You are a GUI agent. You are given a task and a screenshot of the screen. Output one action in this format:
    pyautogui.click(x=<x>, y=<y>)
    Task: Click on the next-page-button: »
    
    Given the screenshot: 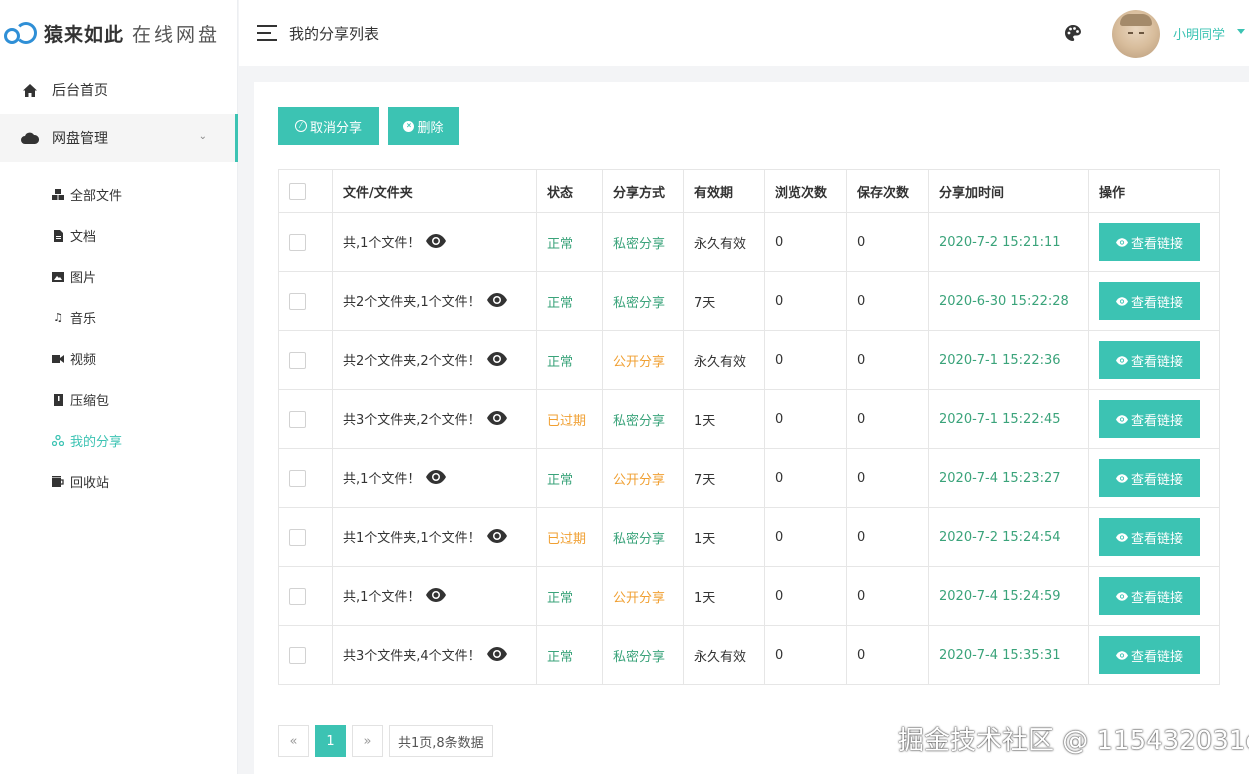 What is the action you would take?
    pyautogui.click(x=367, y=741)
    